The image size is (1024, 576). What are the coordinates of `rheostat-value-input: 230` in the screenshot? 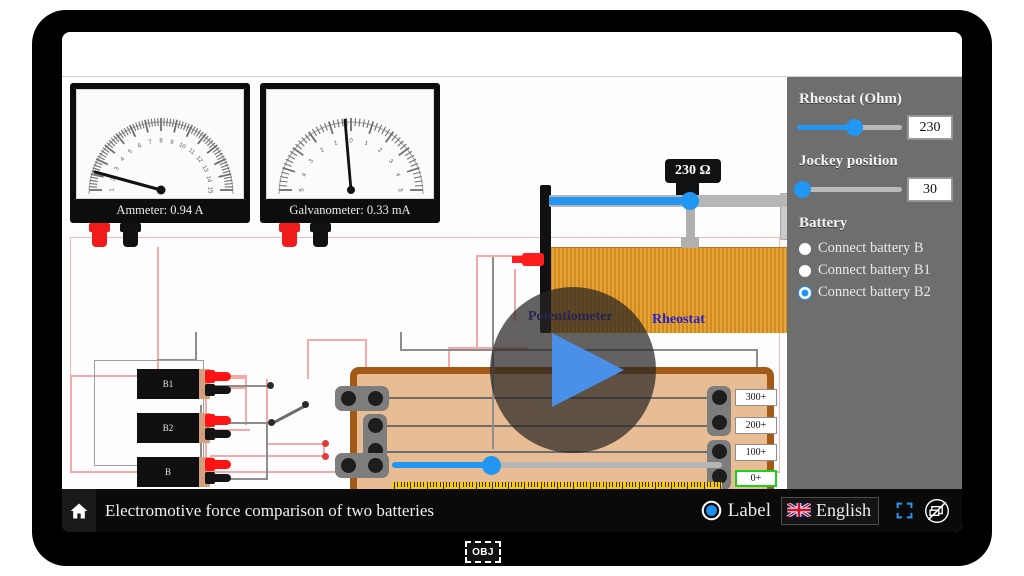 It's located at (930, 127).